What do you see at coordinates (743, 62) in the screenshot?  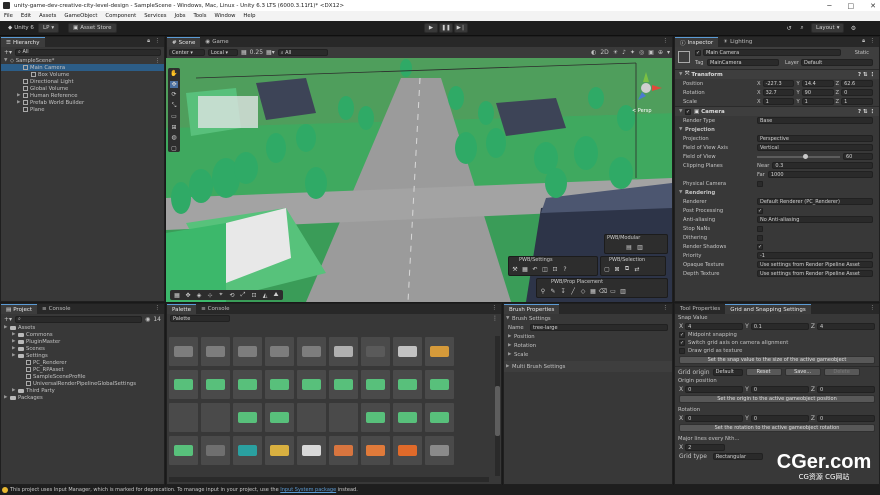 I see `tag-dropdown: MainCamera` at bounding box center [743, 62].